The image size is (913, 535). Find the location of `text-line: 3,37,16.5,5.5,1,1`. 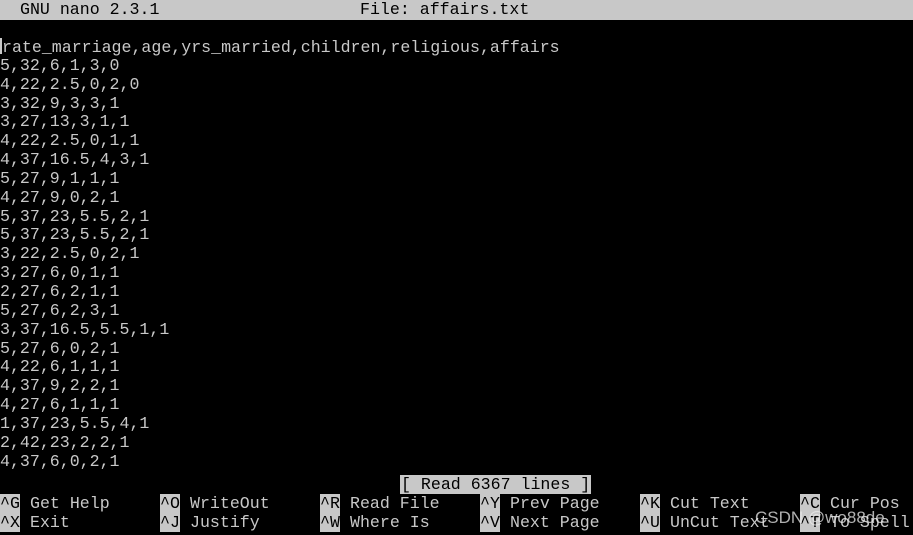

text-line: 3,37,16.5,5.5,1,1 is located at coordinates (280, 329).